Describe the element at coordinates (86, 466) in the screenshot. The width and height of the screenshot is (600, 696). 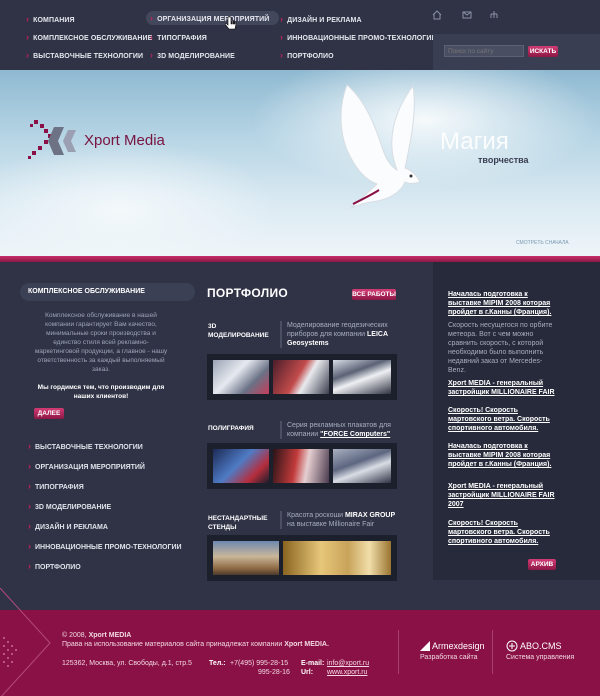
I see `sidebar-item-events: ОРГАНИЗАЦИЯ МЕРОПРИЯТИЙ` at that location.